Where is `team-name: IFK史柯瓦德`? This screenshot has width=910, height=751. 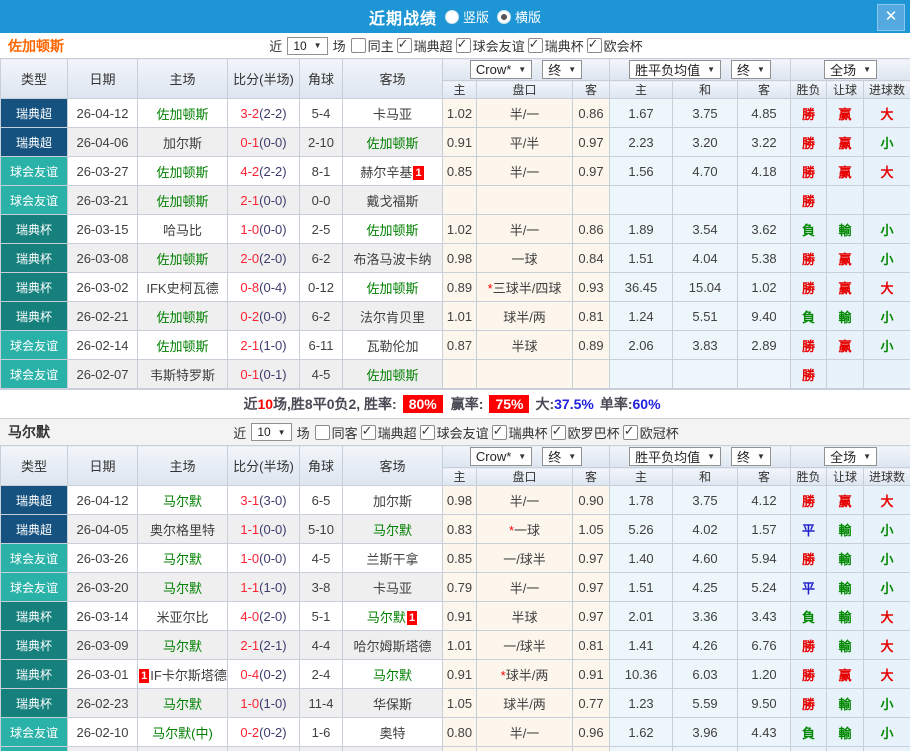 team-name: IFK史柯瓦德 is located at coordinates (182, 288).